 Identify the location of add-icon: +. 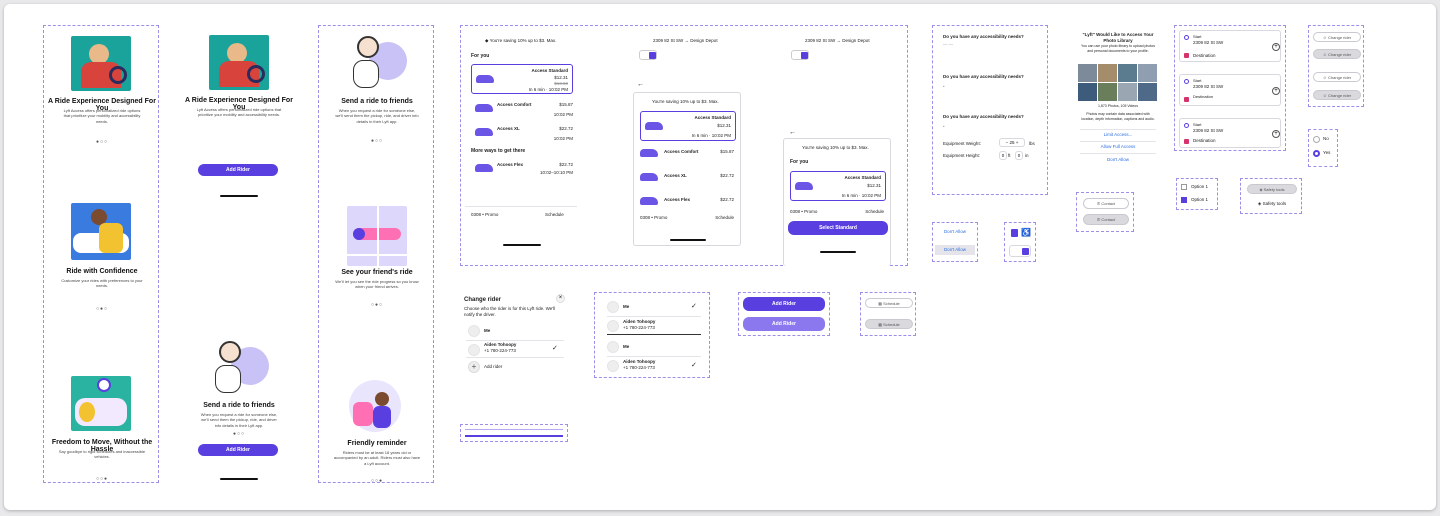
(474, 367).